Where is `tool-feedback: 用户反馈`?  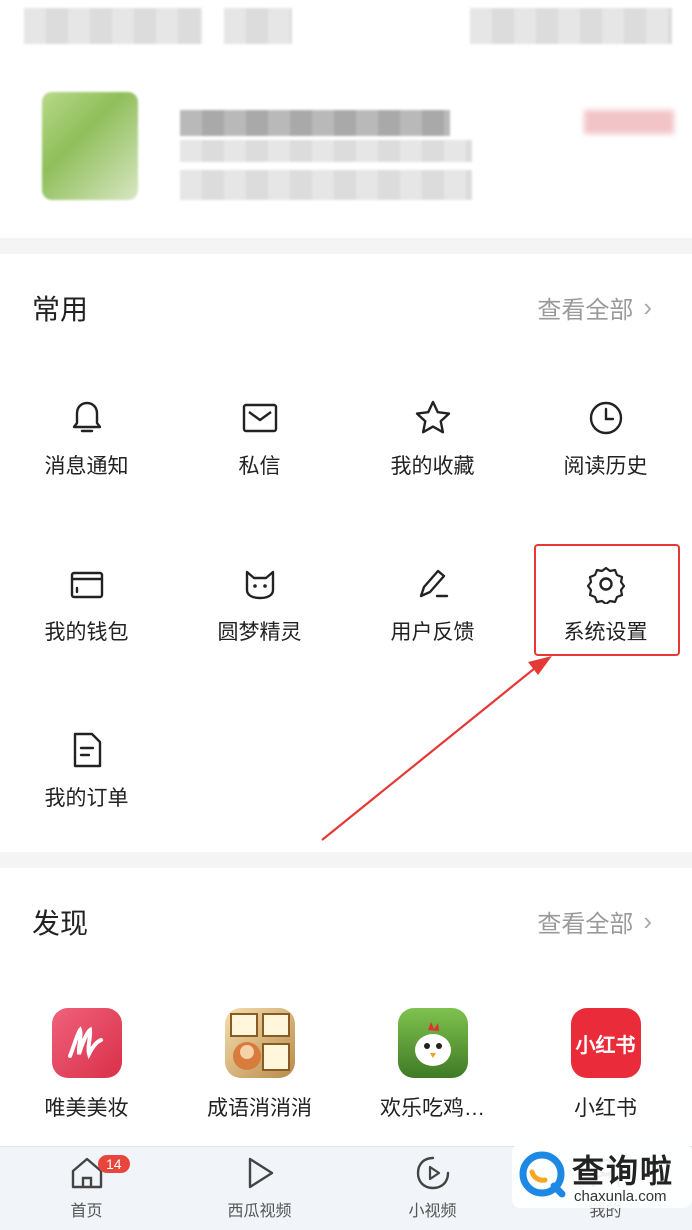
tool-feedback: 用户反馈 is located at coordinates (432, 605).